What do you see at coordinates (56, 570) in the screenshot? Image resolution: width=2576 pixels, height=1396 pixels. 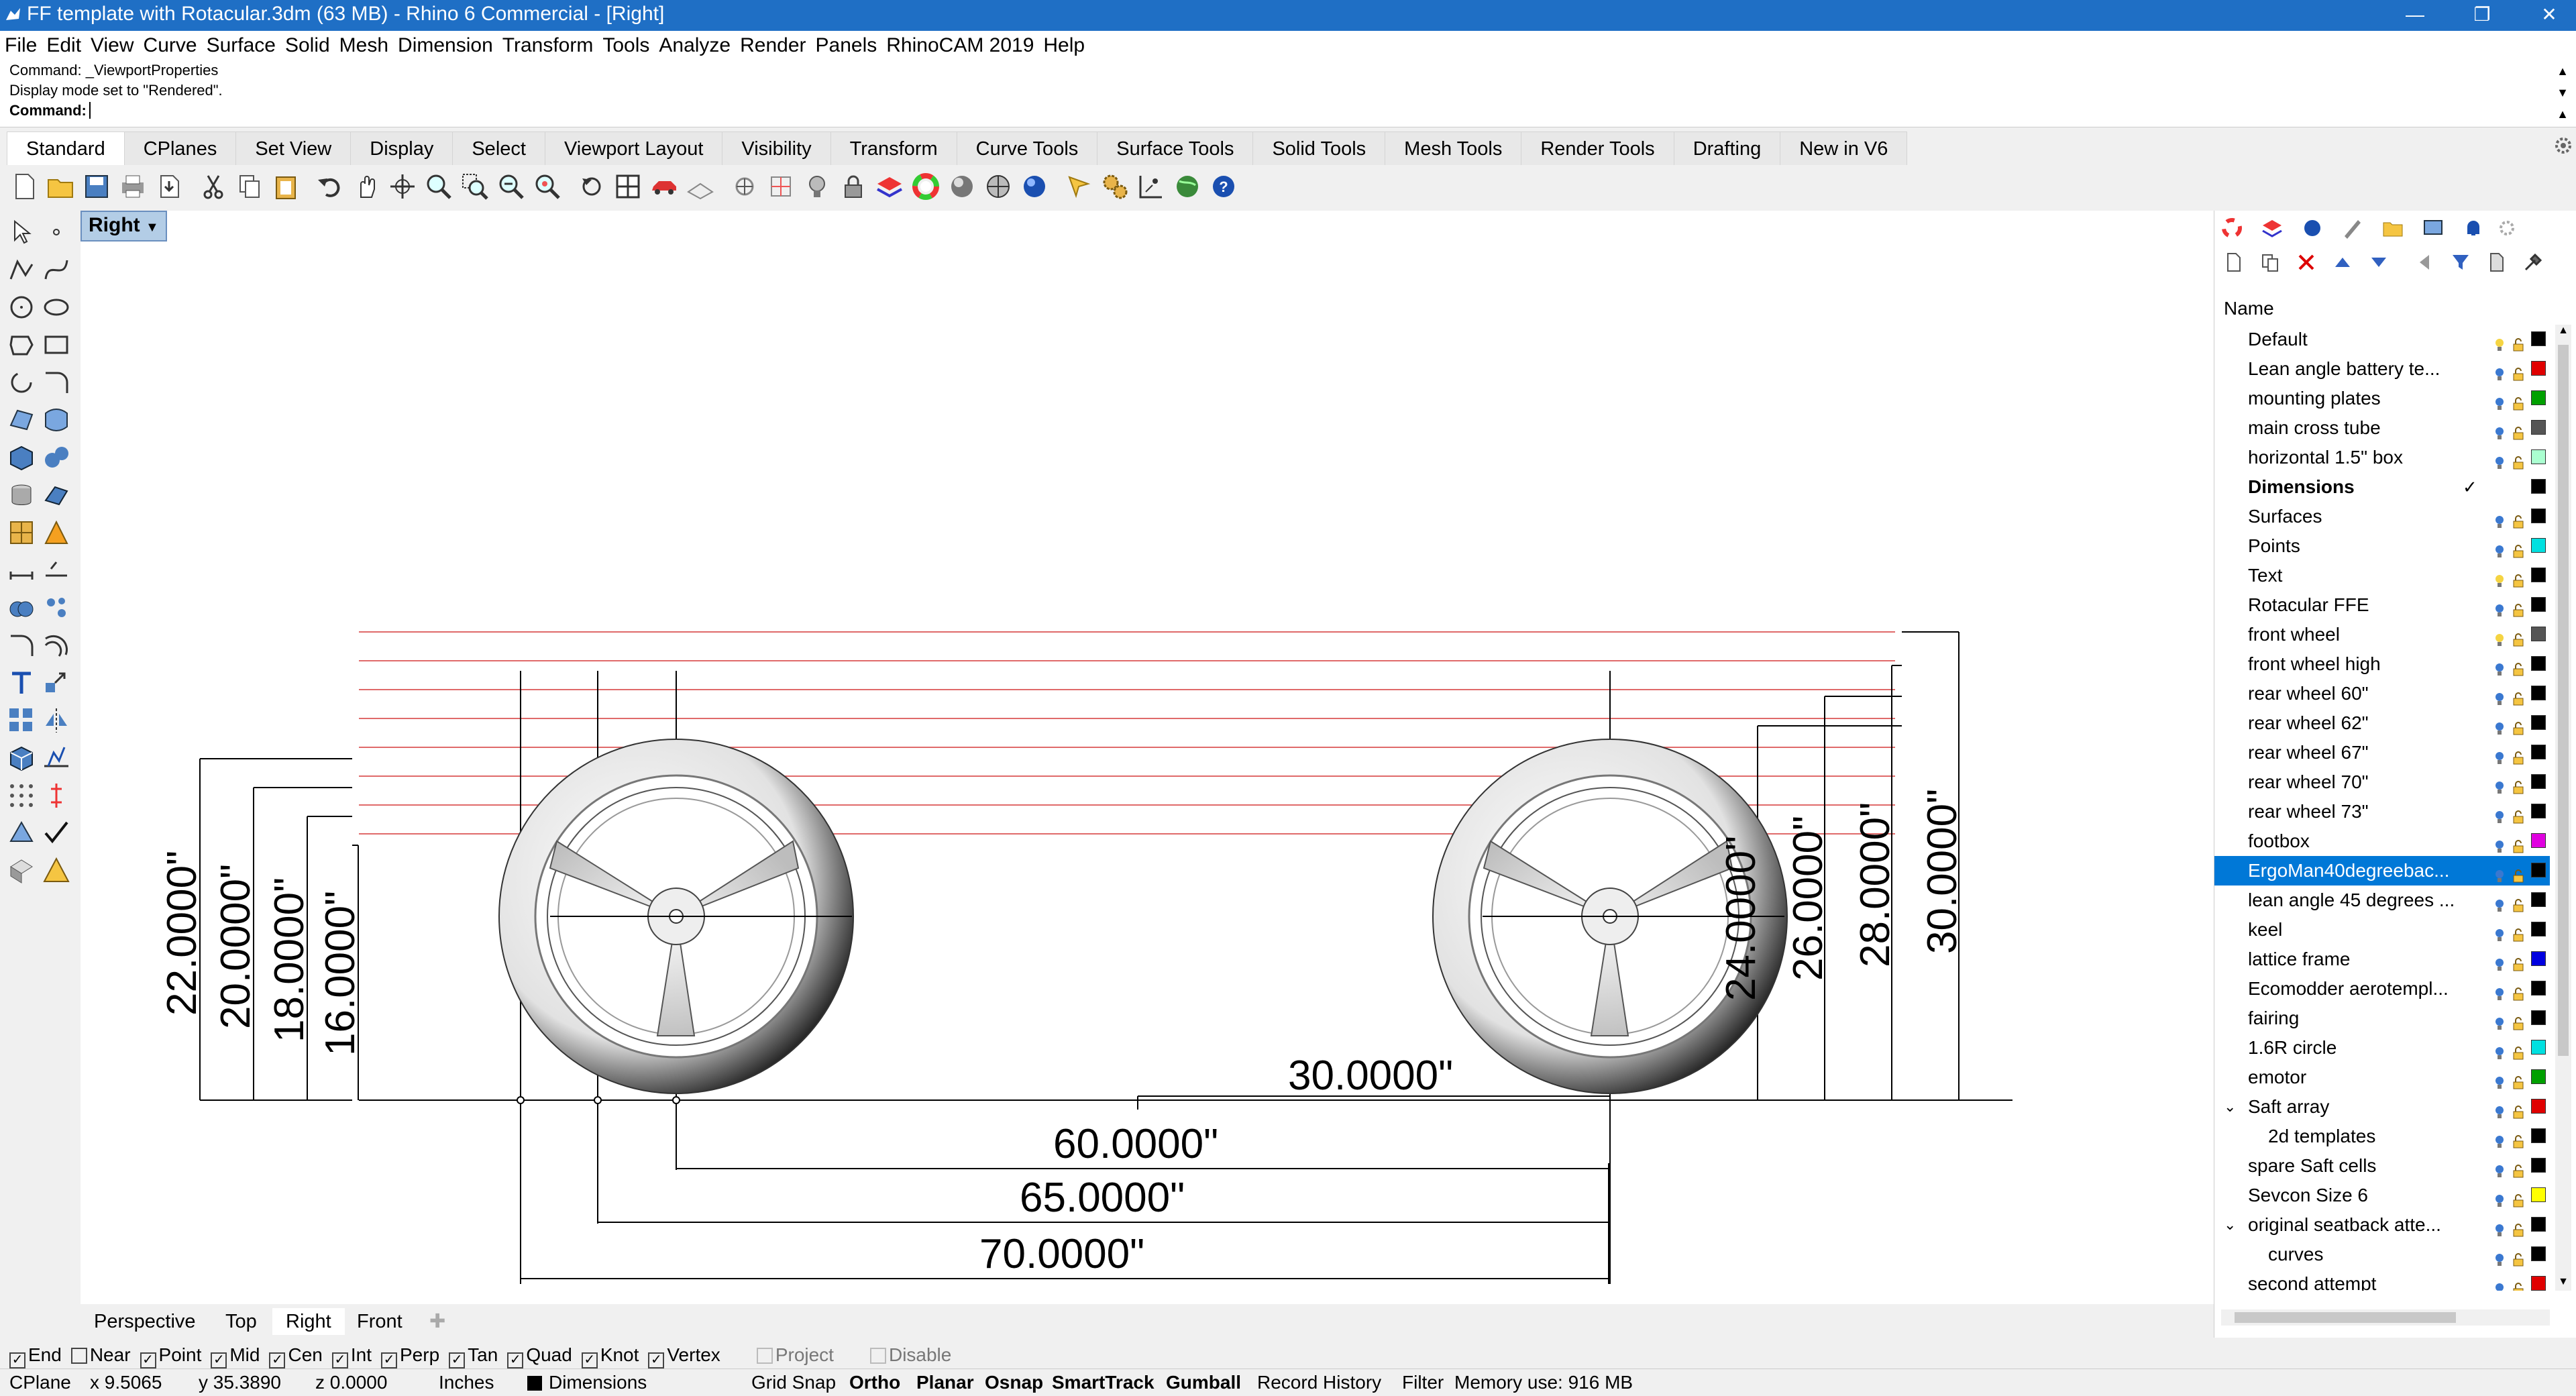 I see `hatch-icon` at bounding box center [56, 570].